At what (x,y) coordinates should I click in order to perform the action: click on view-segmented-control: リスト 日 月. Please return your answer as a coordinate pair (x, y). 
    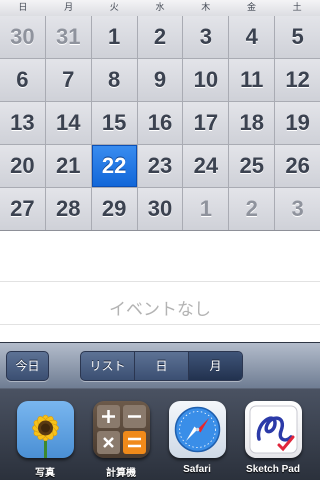
    Looking at the image, I should click on (161, 366).